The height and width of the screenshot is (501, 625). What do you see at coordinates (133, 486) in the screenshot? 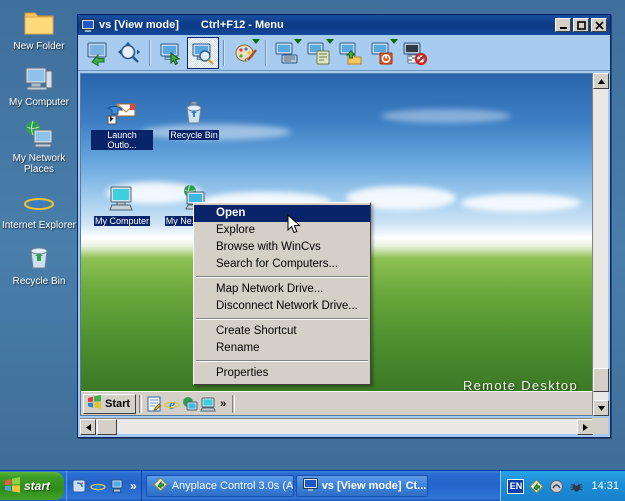
I see `quick-launch-overflow-chevron: »` at bounding box center [133, 486].